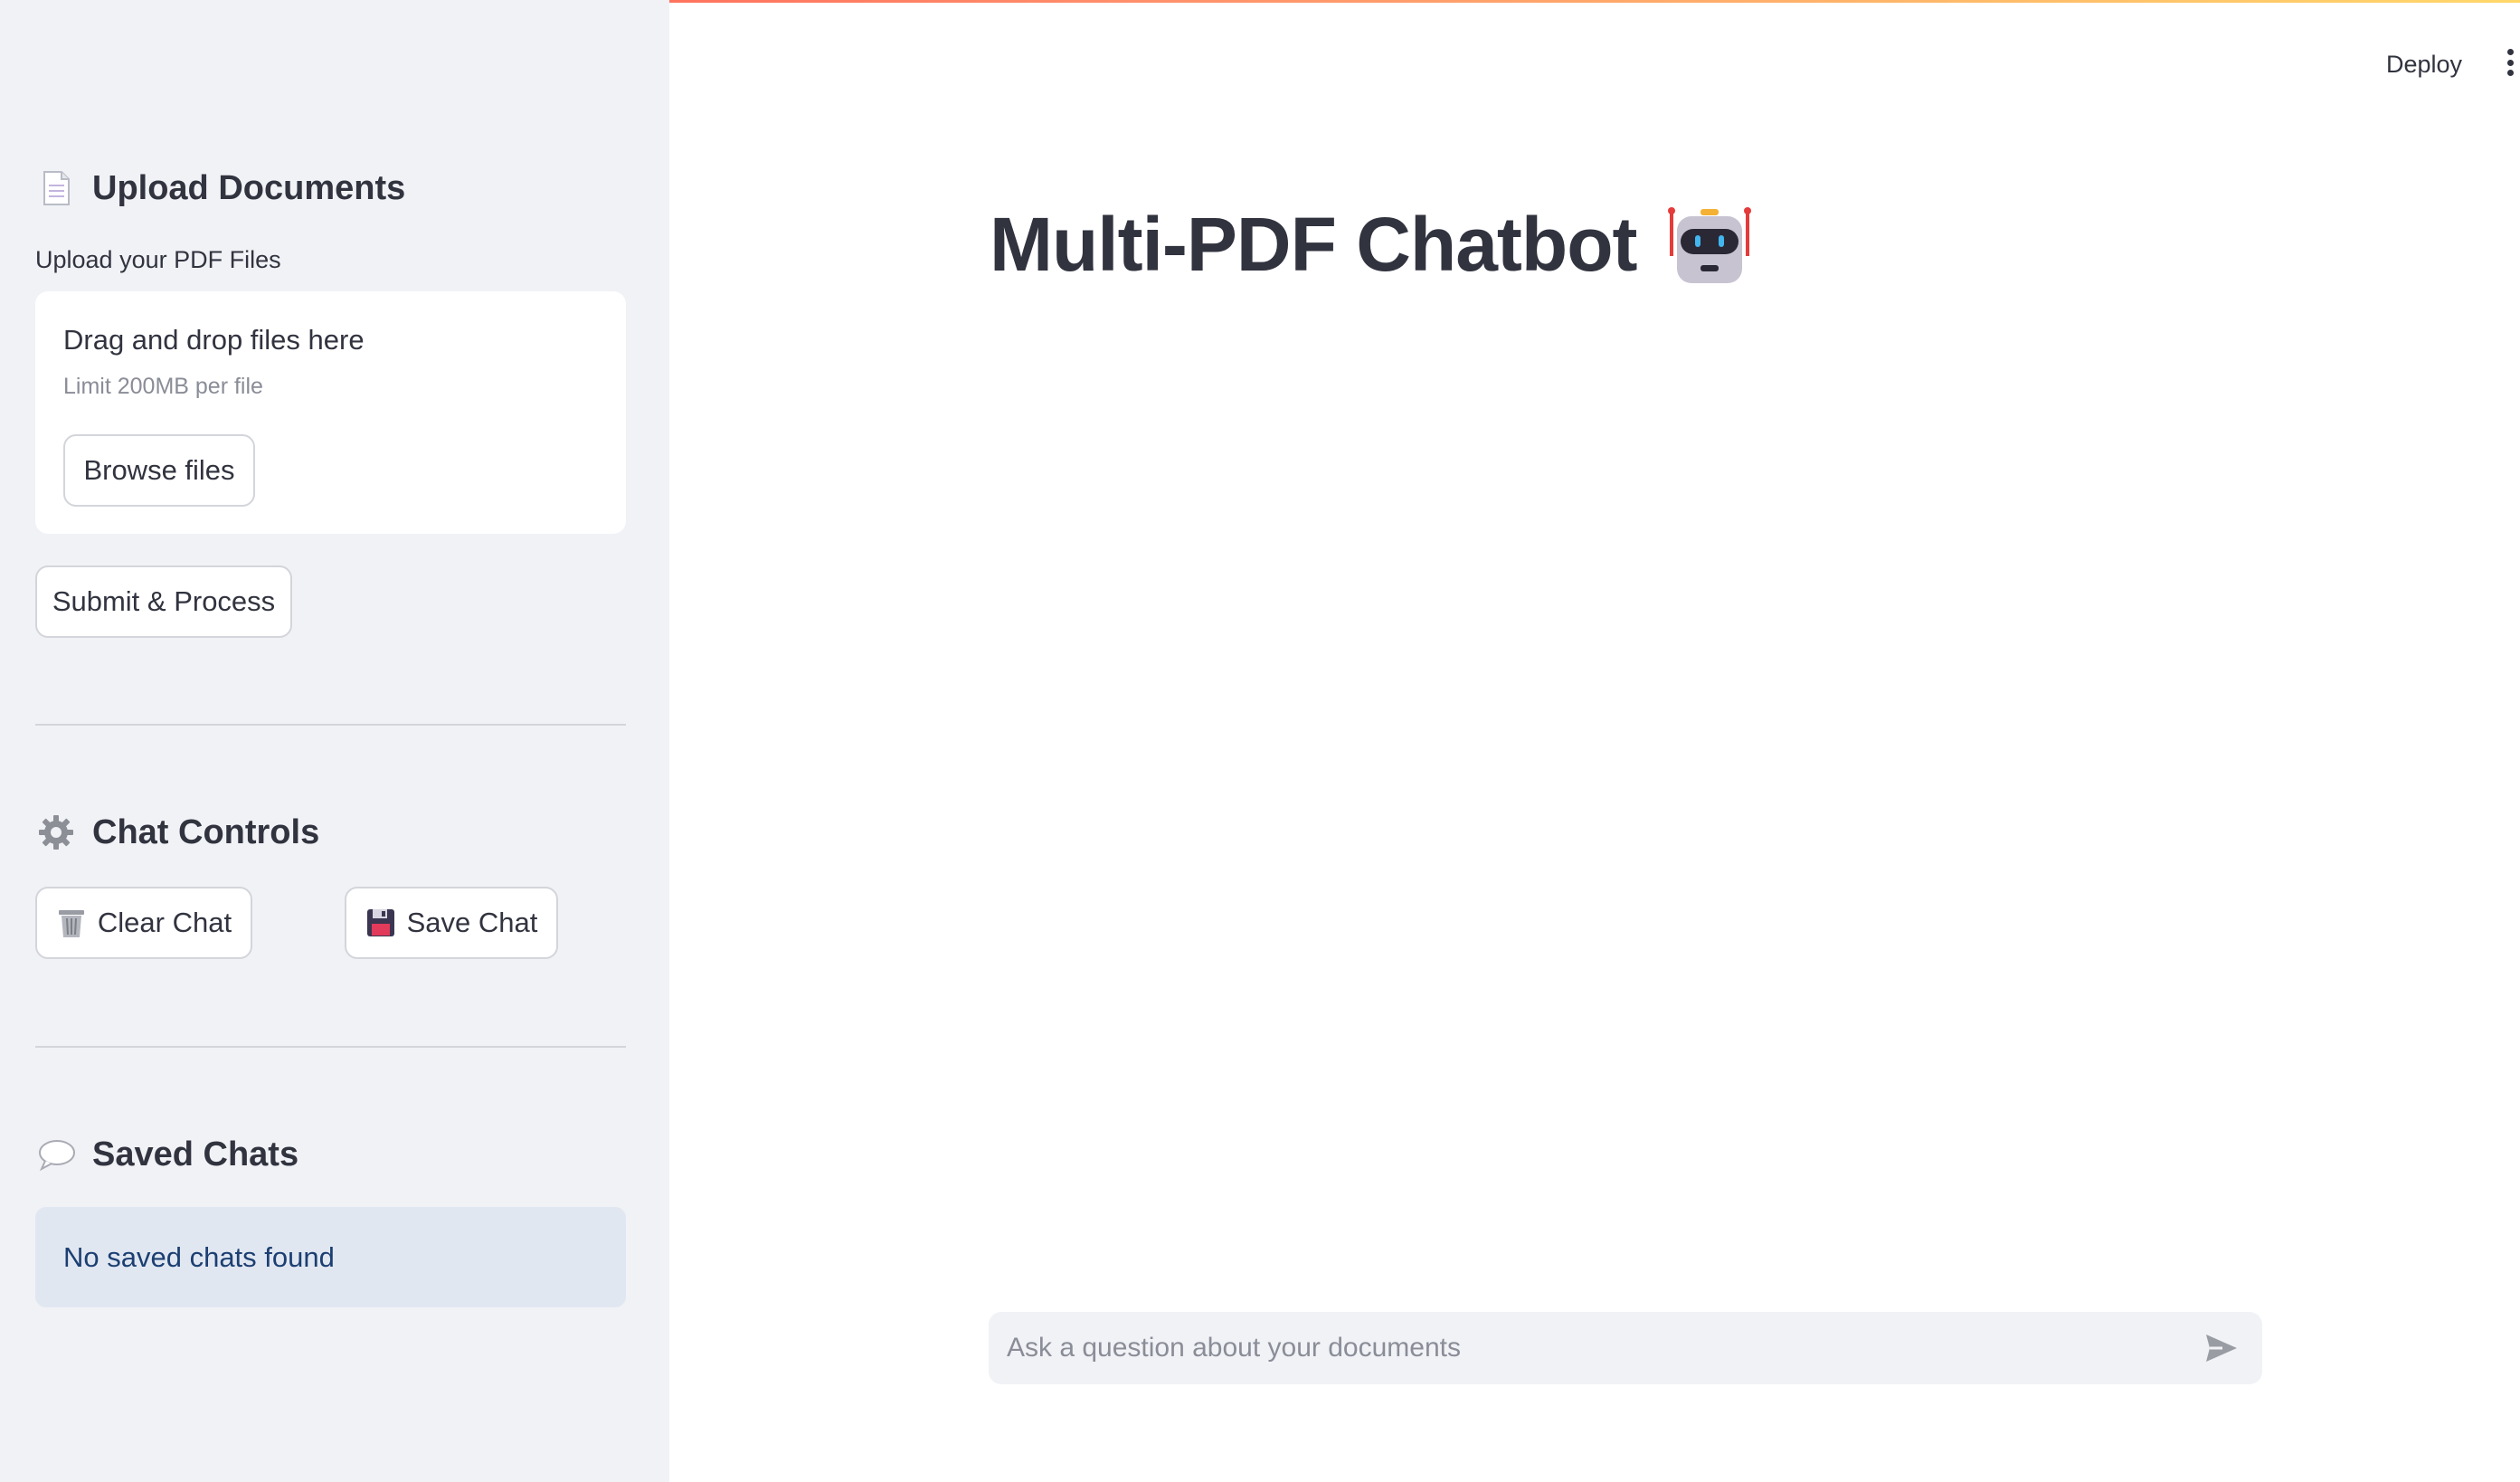  Describe the element at coordinates (165, 923) in the screenshot. I see `clear-chat-label: Clear Chat` at that location.